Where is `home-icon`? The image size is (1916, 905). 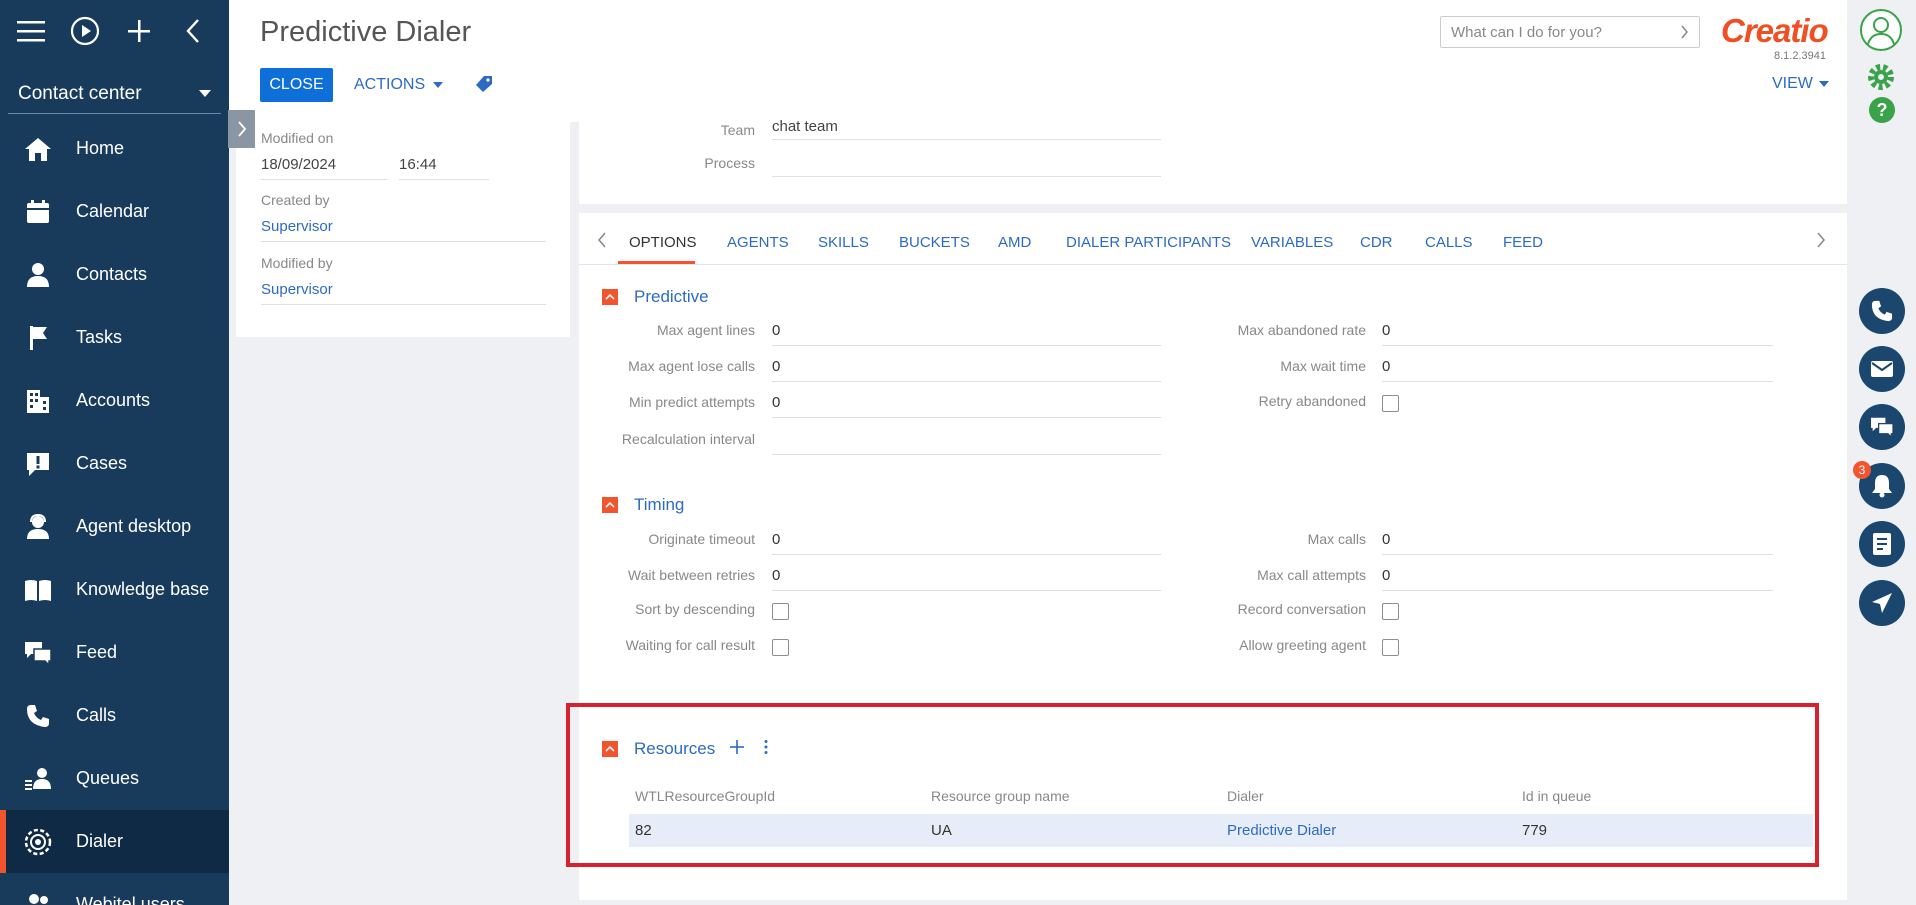
home-icon is located at coordinates (38, 149).